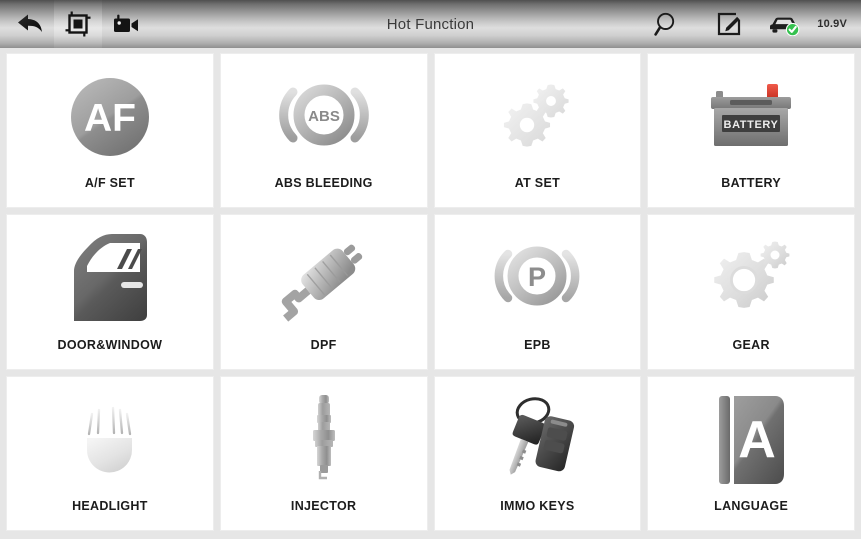 Image resolution: width=861 pixels, height=539 pixels. I want to click on toolbar-left-group, so click(78, 24).